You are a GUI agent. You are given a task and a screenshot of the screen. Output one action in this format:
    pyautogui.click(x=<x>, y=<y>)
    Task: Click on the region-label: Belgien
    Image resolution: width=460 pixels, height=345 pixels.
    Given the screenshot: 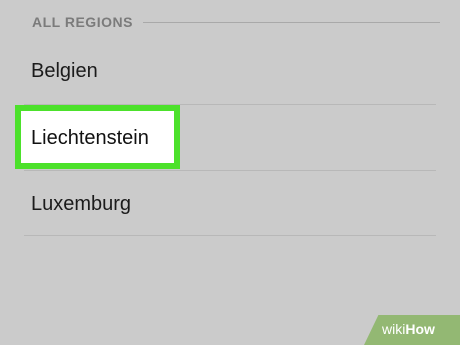 What is the action you would take?
    pyautogui.click(x=64, y=71)
    